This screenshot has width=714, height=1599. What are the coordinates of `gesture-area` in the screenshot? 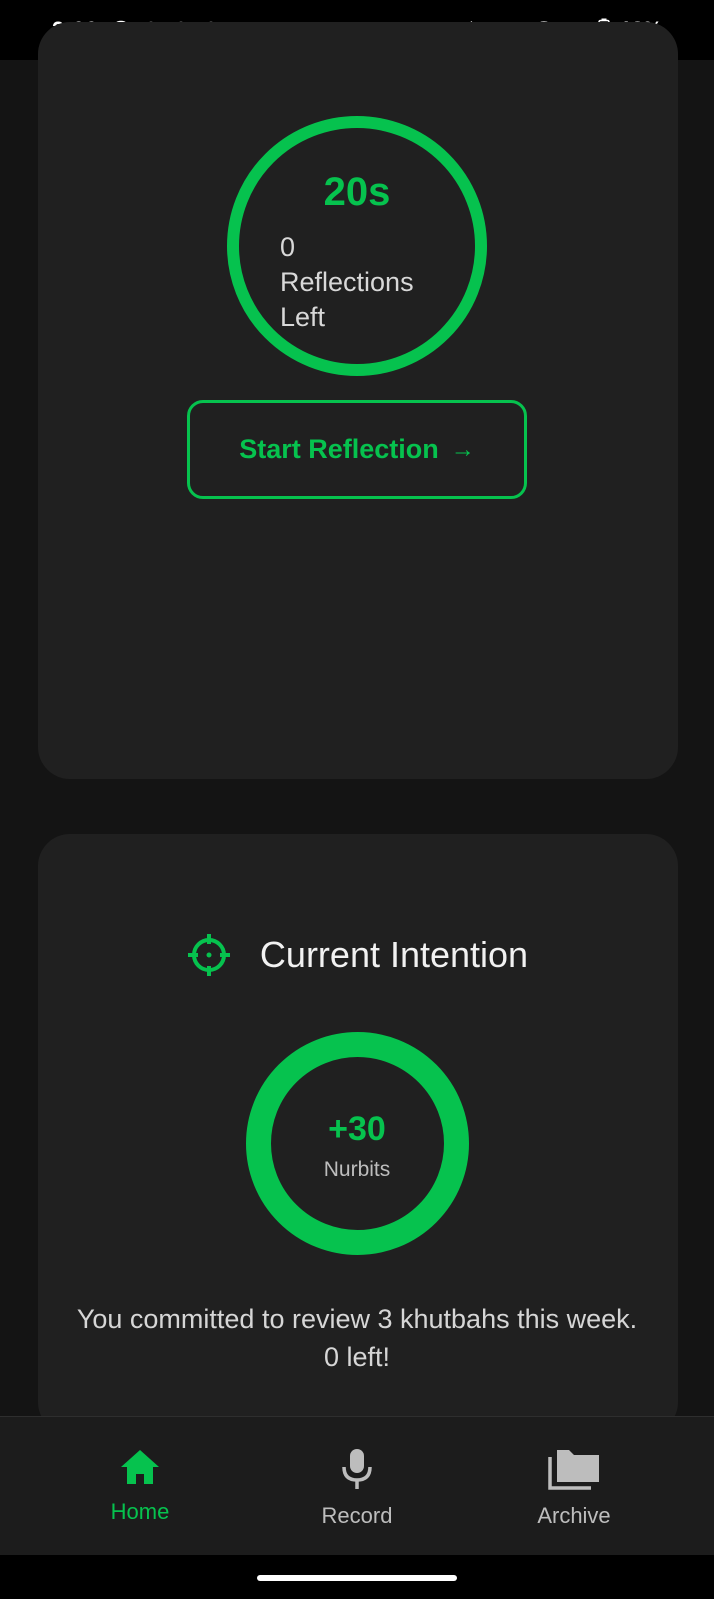 It's located at (357, 1577).